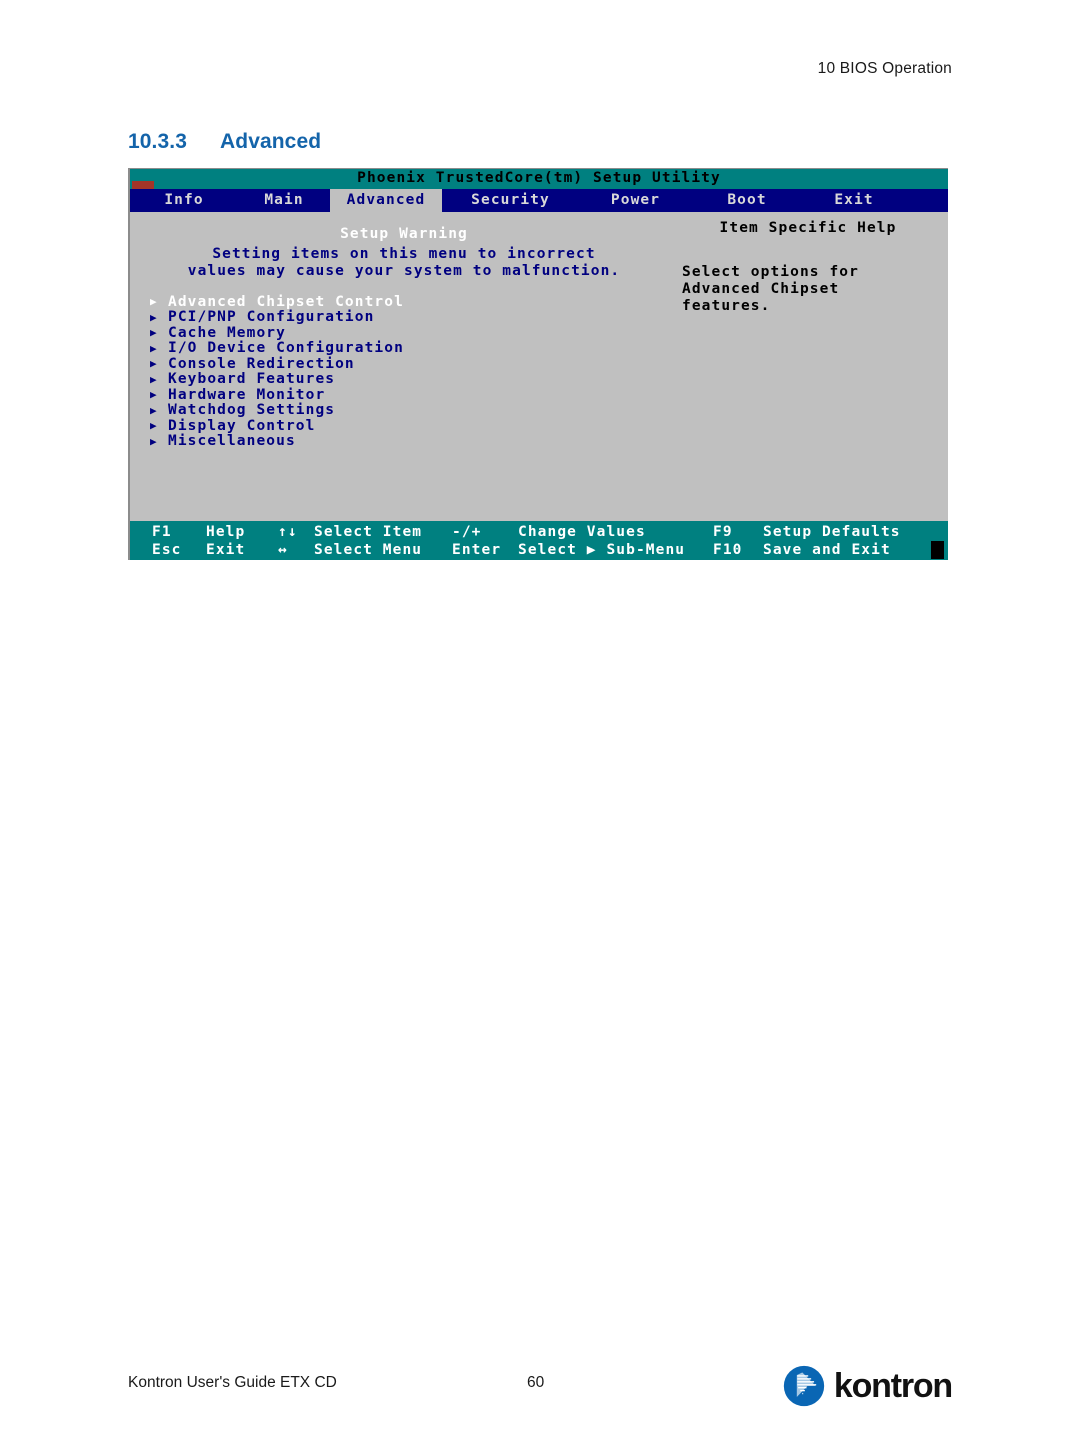 The width and height of the screenshot is (1080, 1439). I want to click on status-key-f10: F10, so click(728, 550).